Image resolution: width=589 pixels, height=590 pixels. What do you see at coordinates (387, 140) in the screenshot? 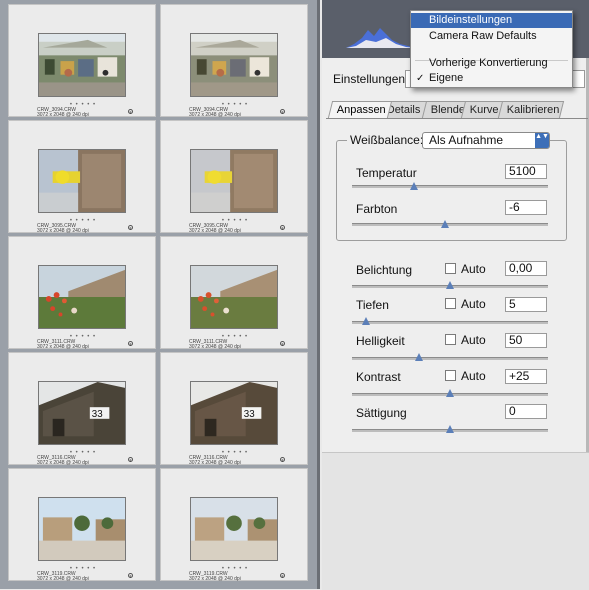
I see `whitebalance-label: Weißbalance:` at bounding box center [387, 140].